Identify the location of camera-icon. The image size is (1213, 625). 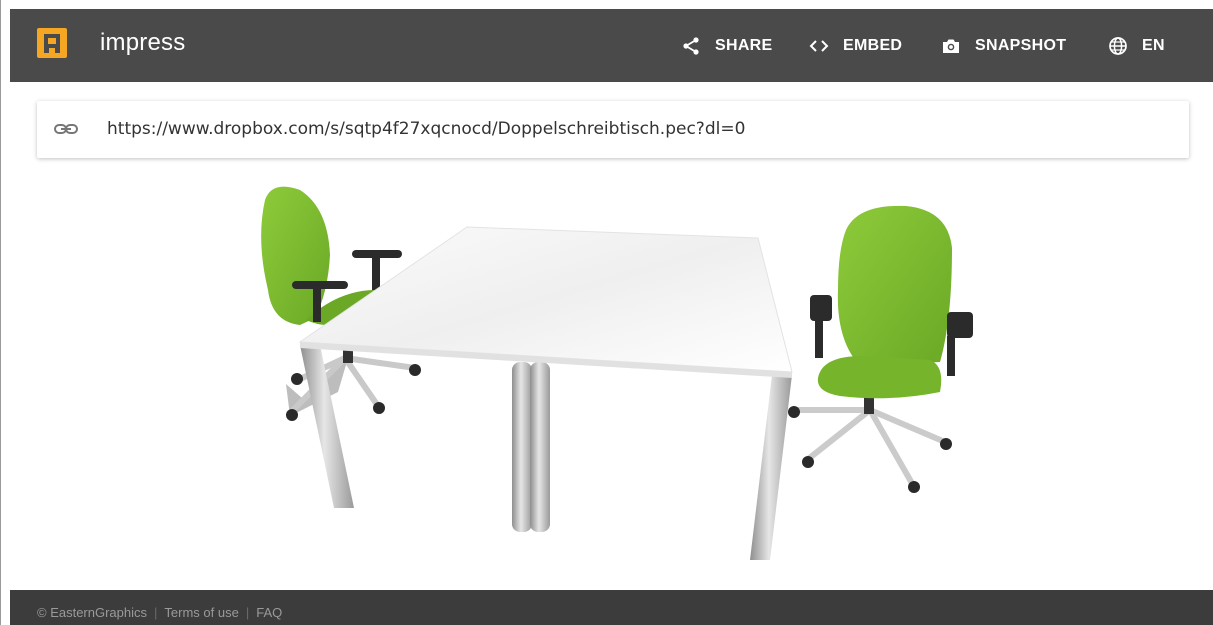
(951, 46).